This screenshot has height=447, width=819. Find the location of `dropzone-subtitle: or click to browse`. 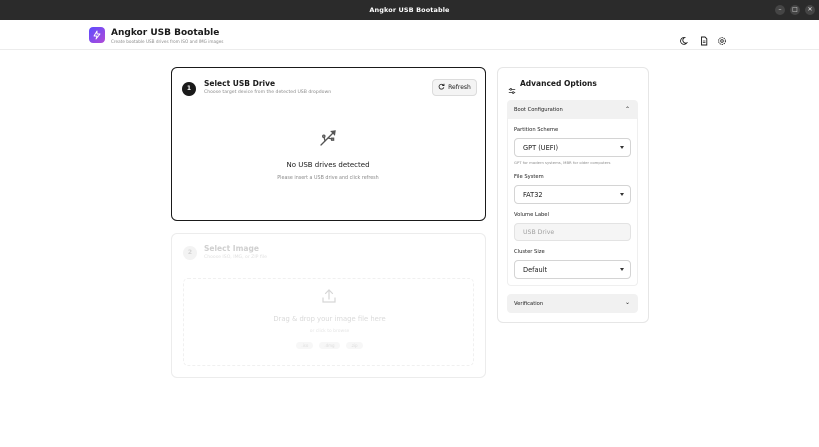

dropzone-subtitle: or click to browse is located at coordinates (329, 331).